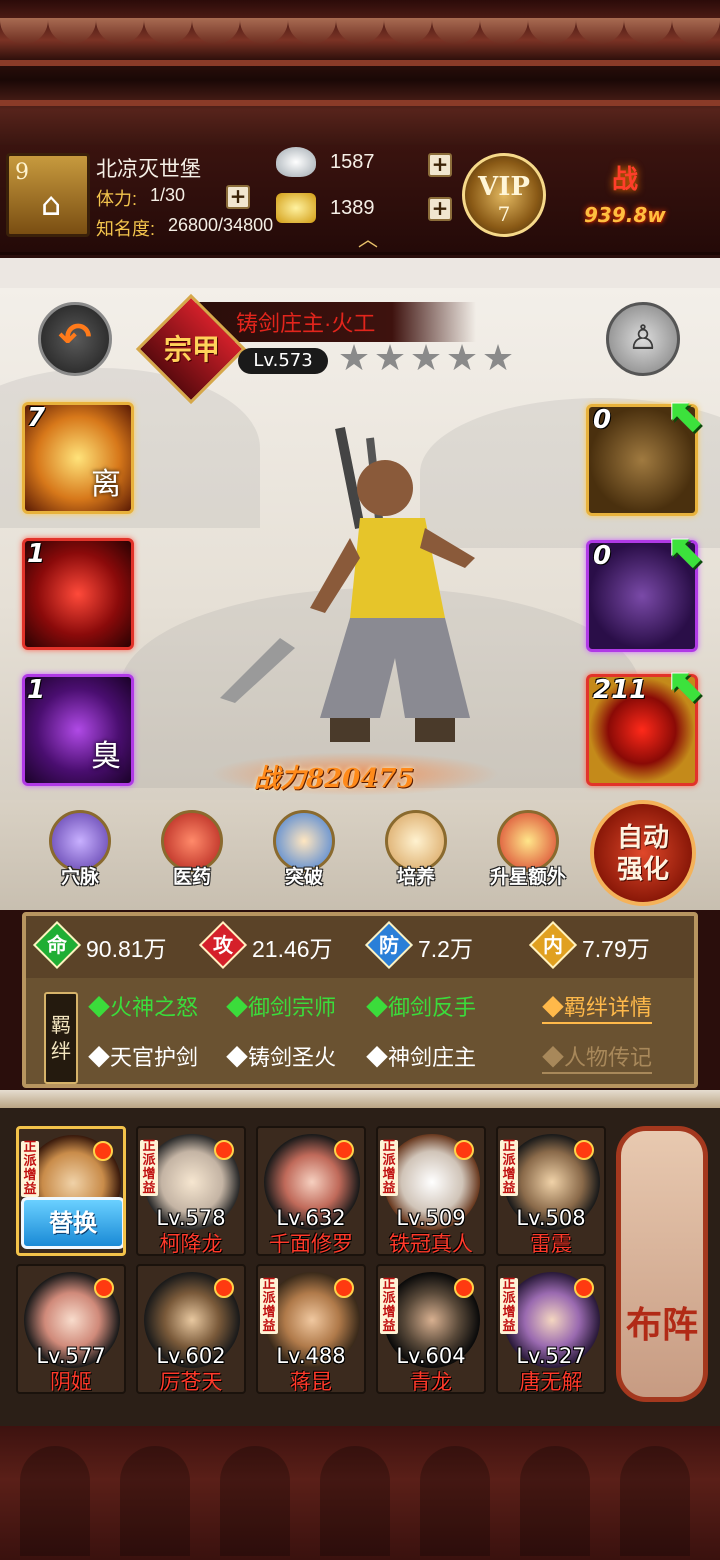  I want to click on member-name: 铁冠真人, so click(431, 1244).